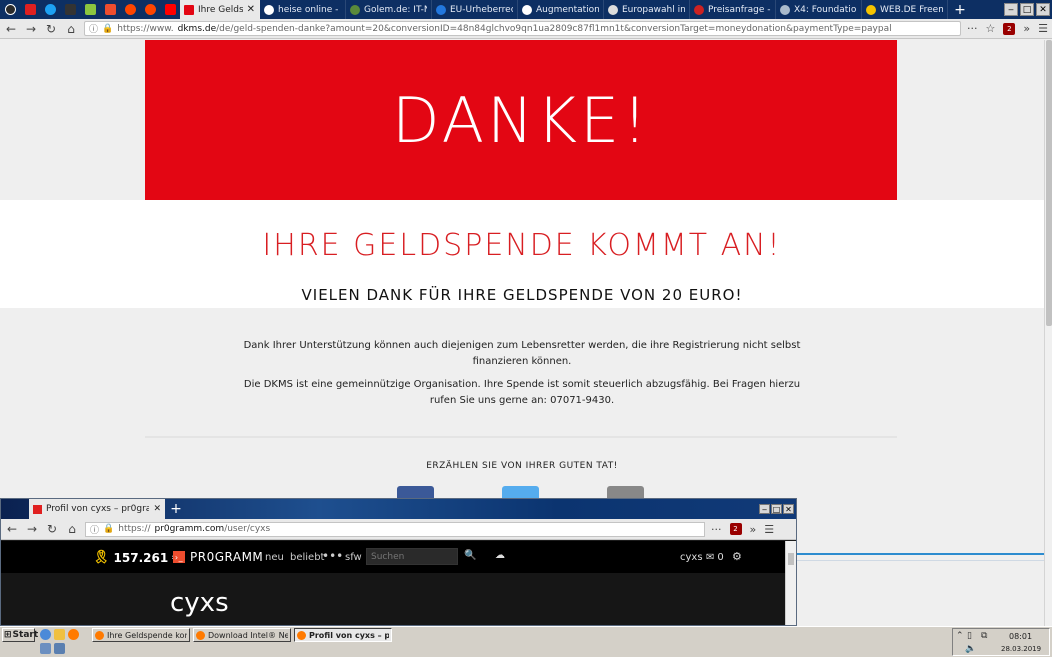  I want to click on search-input, so click(412, 556).